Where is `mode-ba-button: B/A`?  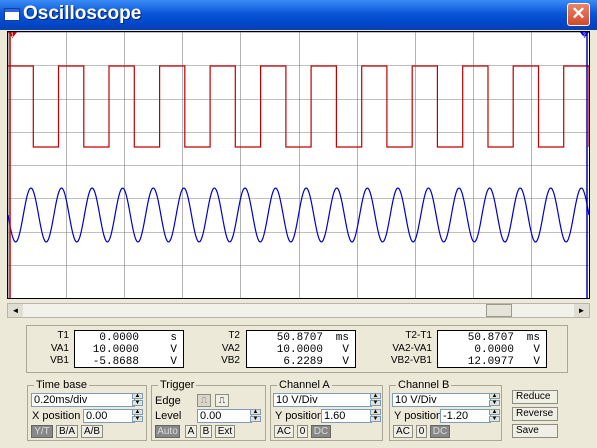 mode-ba-button: B/A is located at coordinates (67, 431).